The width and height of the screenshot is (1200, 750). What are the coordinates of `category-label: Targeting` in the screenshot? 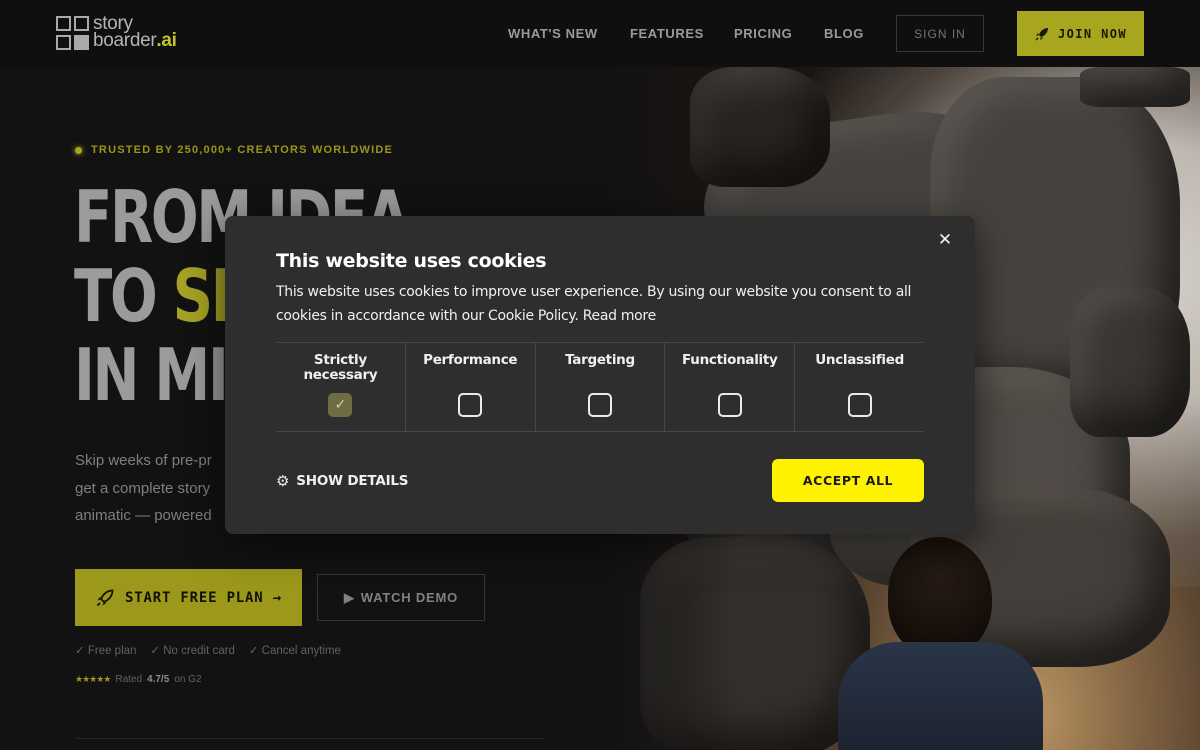 It's located at (600, 360).